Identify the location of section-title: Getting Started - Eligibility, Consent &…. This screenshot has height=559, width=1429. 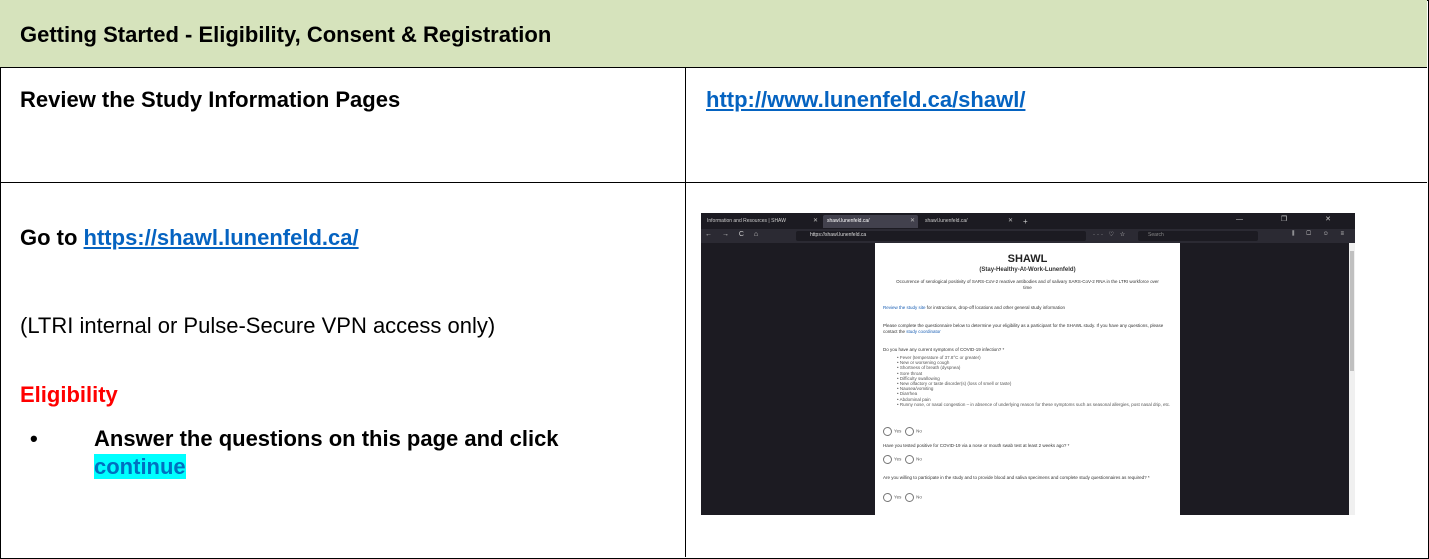
(286, 34).